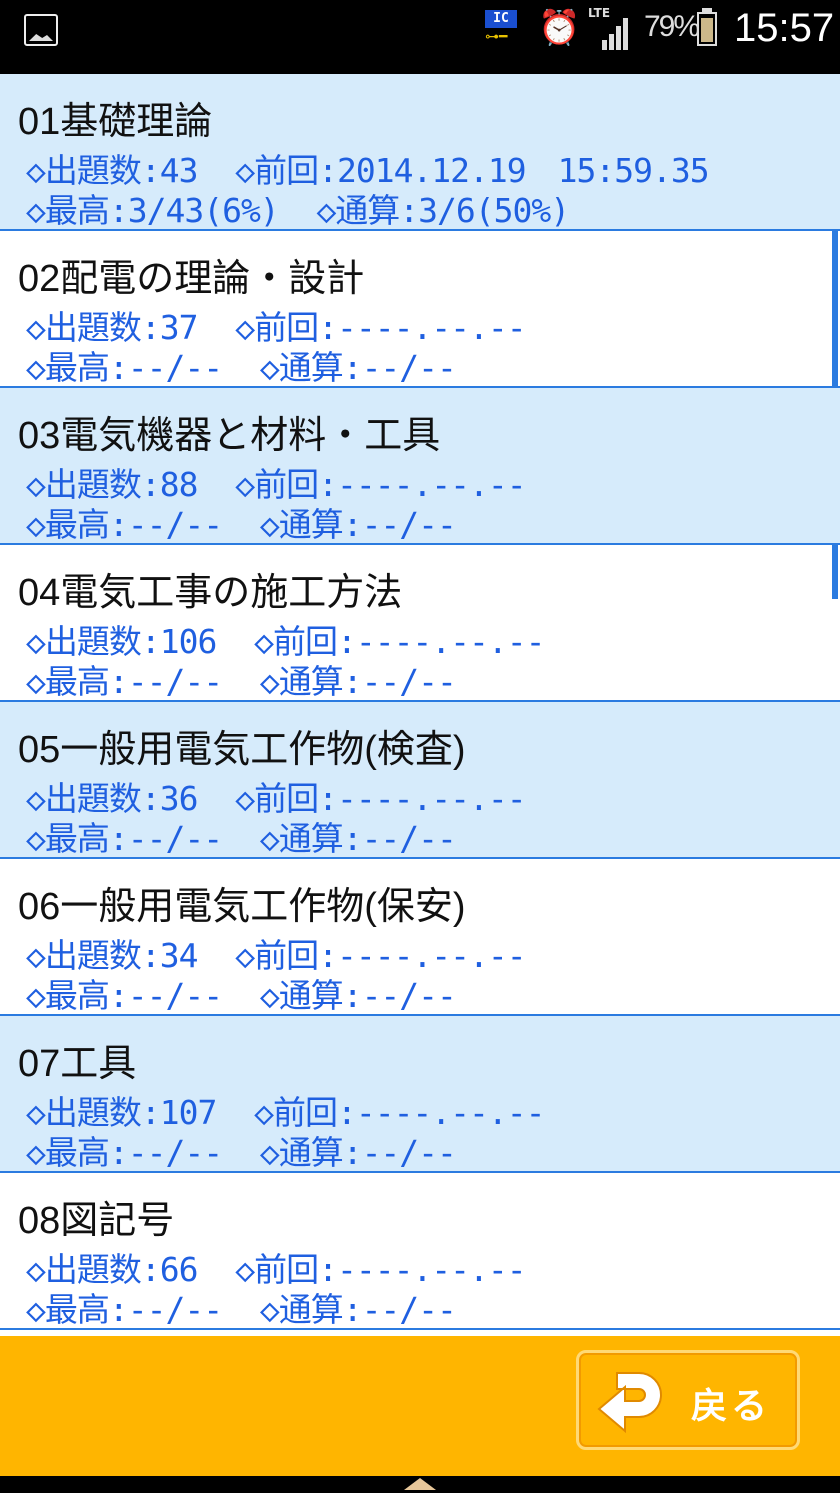 The height and width of the screenshot is (1493, 840). What do you see at coordinates (496, 37) in the screenshot?
I see `key-icon: ⊶━` at bounding box center [496, 37].